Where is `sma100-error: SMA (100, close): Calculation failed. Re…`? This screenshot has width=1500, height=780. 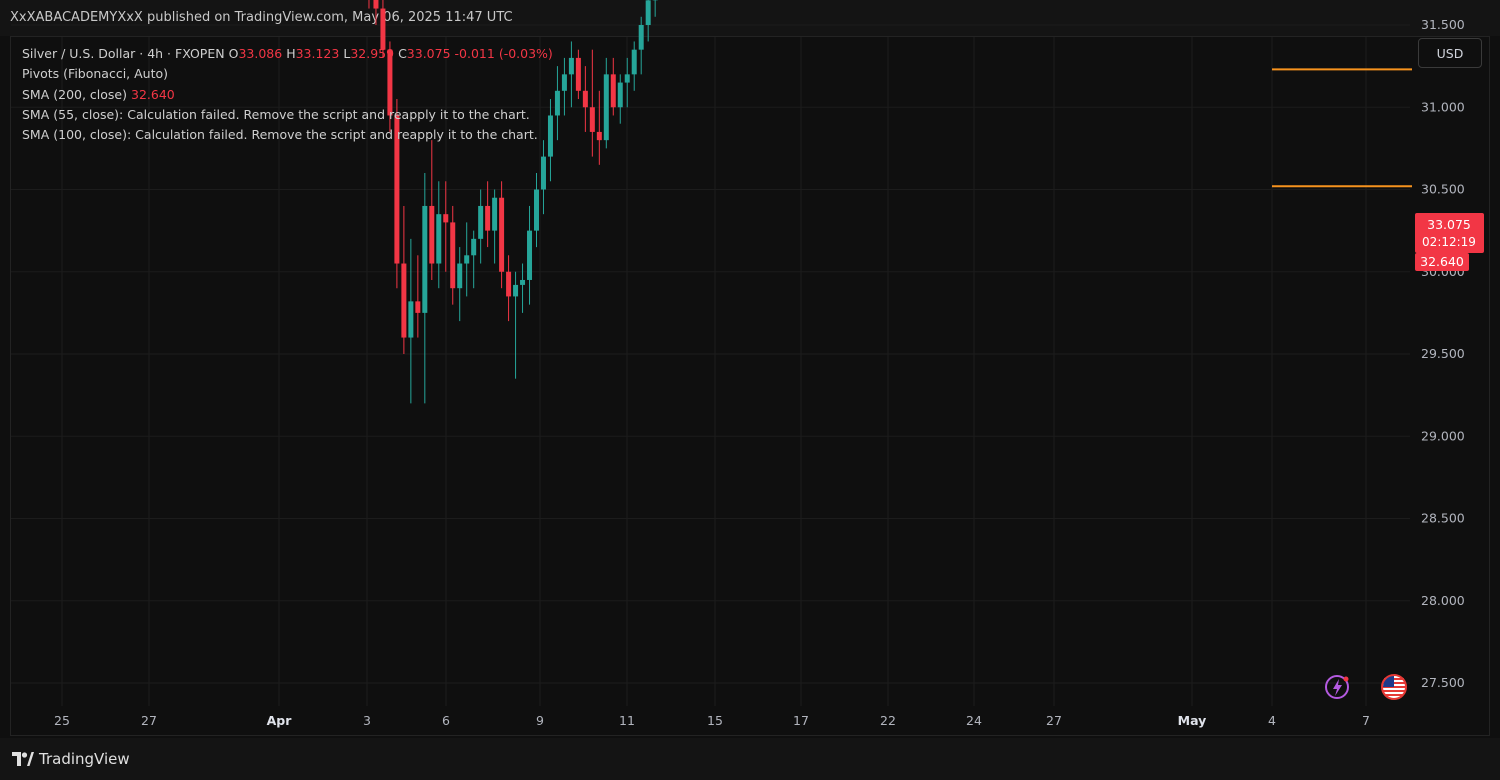
sma100-error: SMA (100, close): Calculation failed. Re… is located at coordinates (280, 135).